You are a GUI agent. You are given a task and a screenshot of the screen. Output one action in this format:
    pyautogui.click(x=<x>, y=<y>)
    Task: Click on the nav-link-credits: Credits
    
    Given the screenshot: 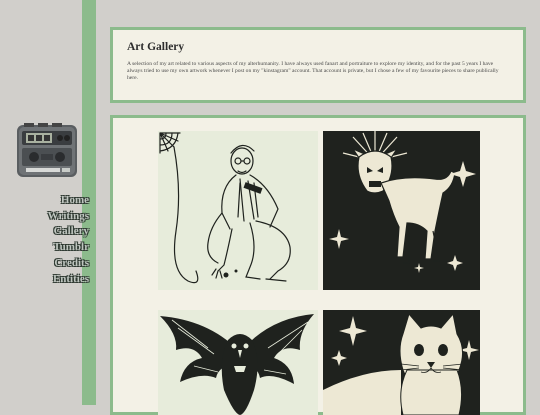 What is the action you would take?
    pyautogui.click(x=44, y=264)
    